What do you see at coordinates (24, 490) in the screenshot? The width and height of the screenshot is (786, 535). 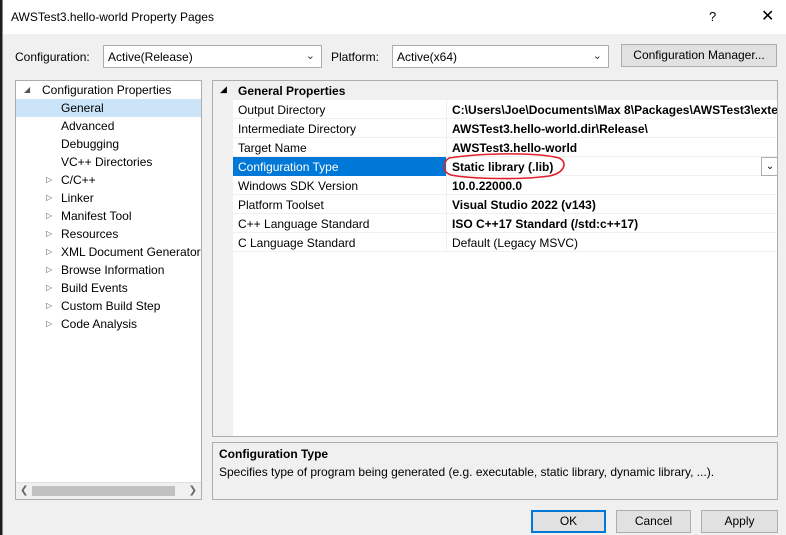 I see `scroll-left-icon: ❮` at bounding box center [24, 490].